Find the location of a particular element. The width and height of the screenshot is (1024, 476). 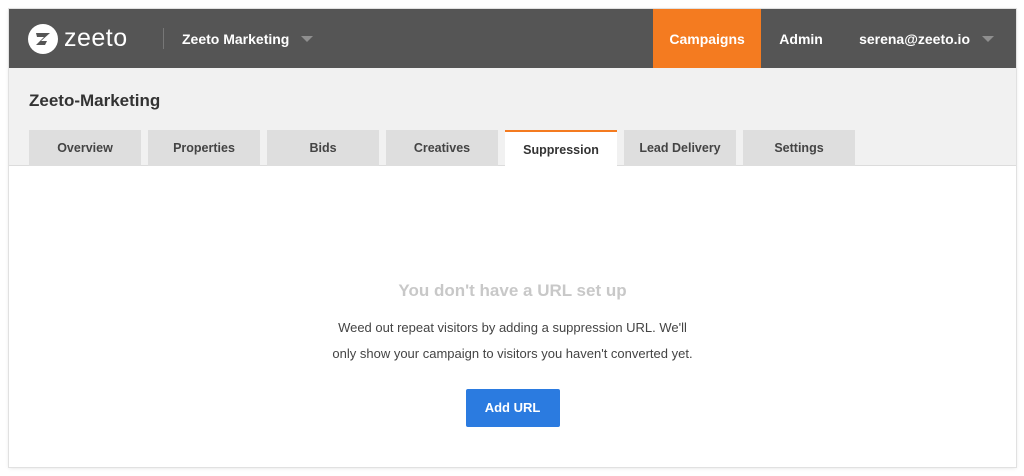

logo-wordmark: zeeto is located at coordinates (96, 38).